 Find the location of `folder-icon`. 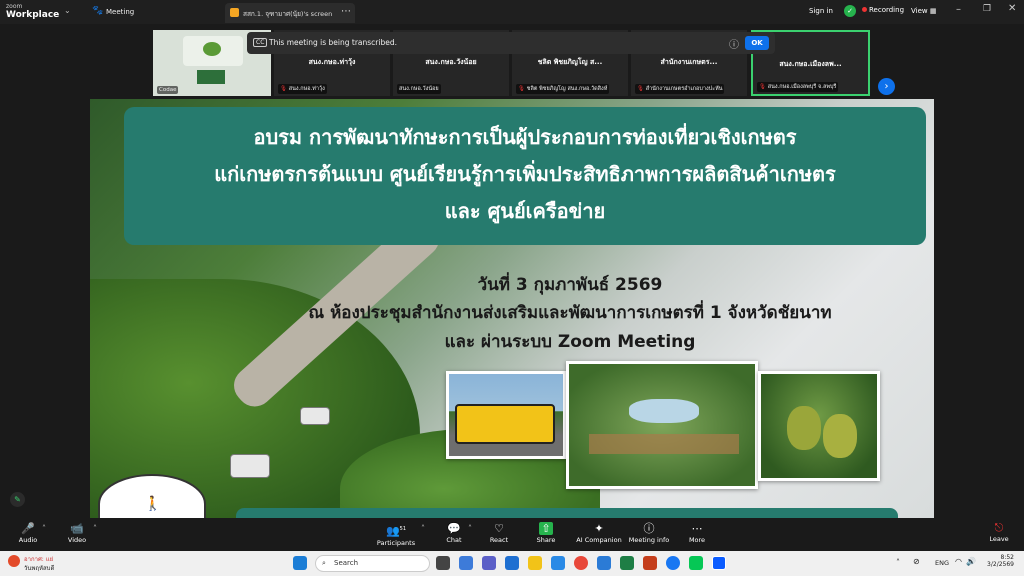

folder-icon is located at coordinates (535, 563).